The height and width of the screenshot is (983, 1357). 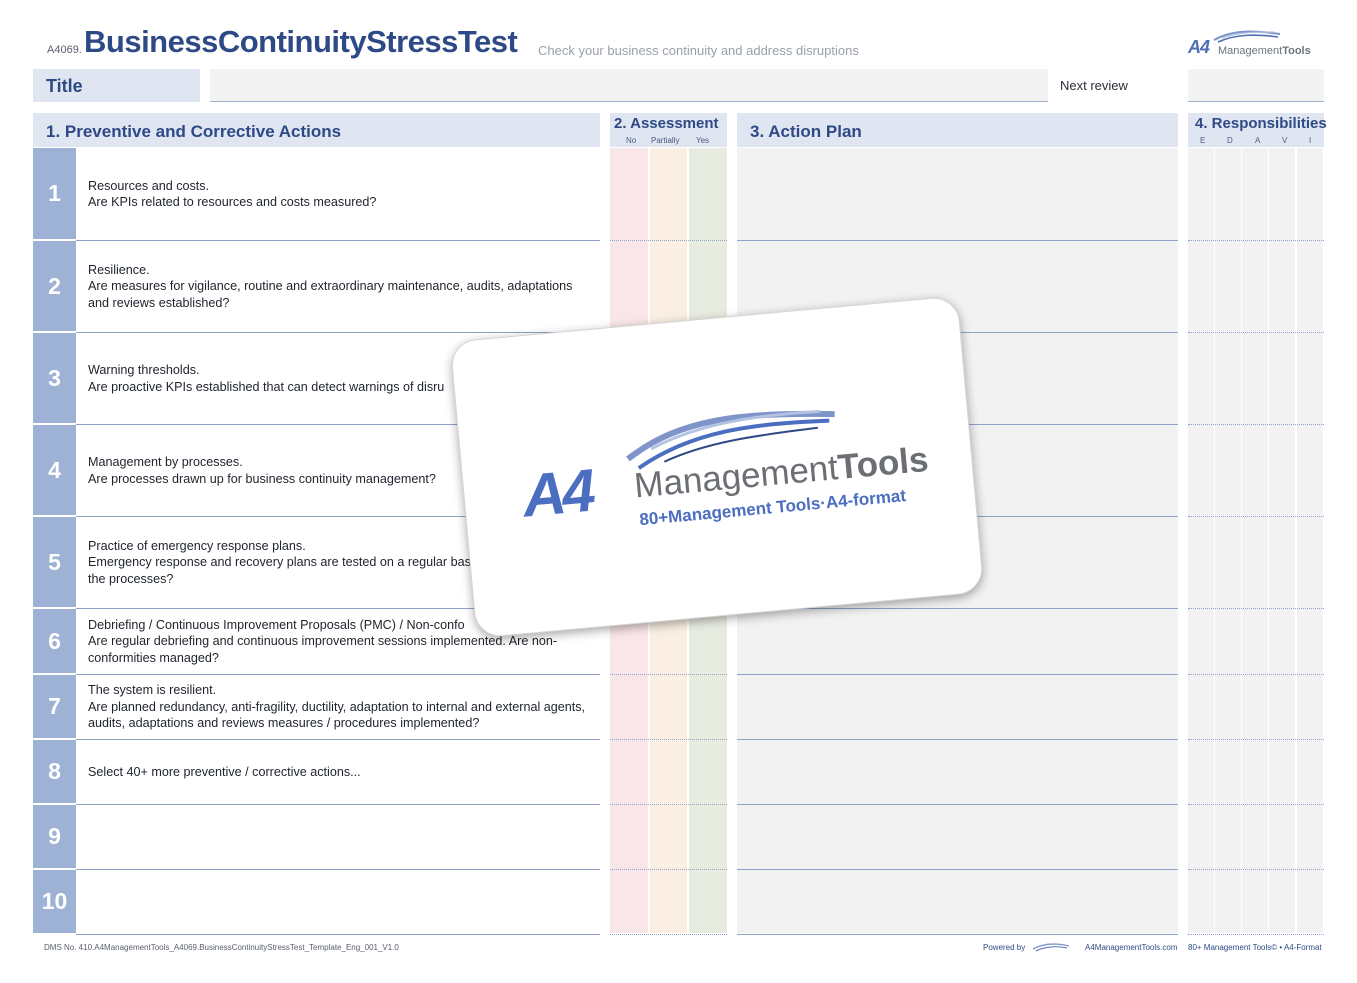 What do you see at coordinates (1261, 123) in the screenshot?
I see `section-responsibilities-title: 4. Responsibilities` at bounding box center [1261, 123].